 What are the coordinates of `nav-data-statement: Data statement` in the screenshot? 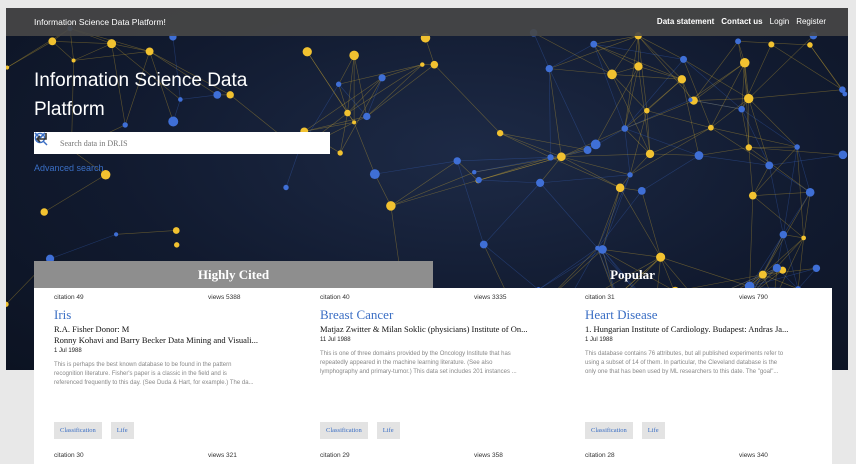 It's located at (685, 21).